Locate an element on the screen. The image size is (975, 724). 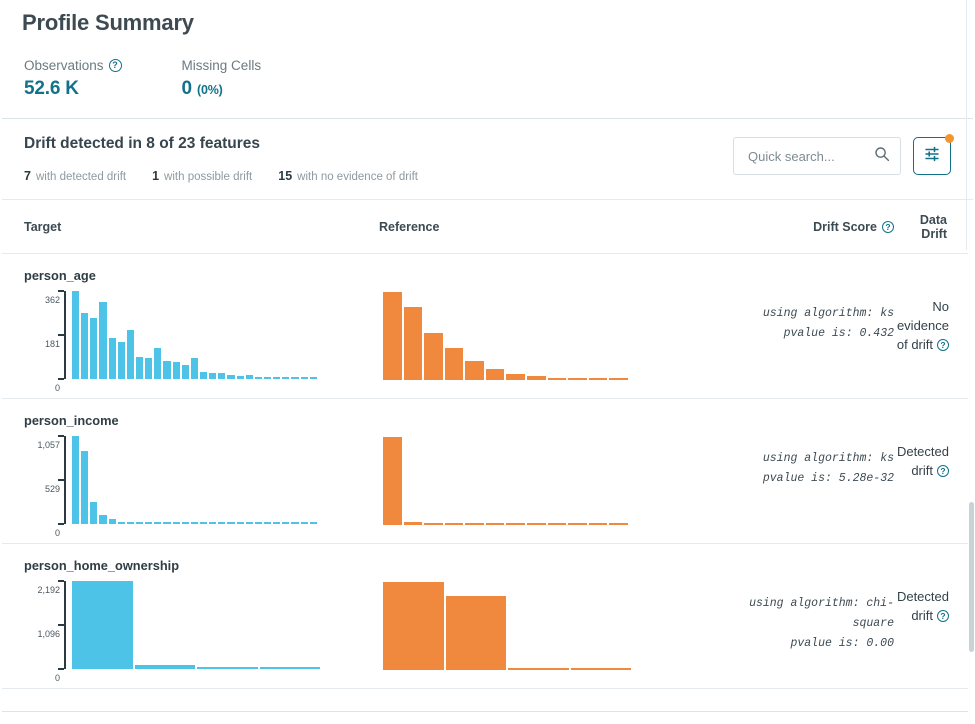
filter-sliders-icon is located at coordinates (932, 156).